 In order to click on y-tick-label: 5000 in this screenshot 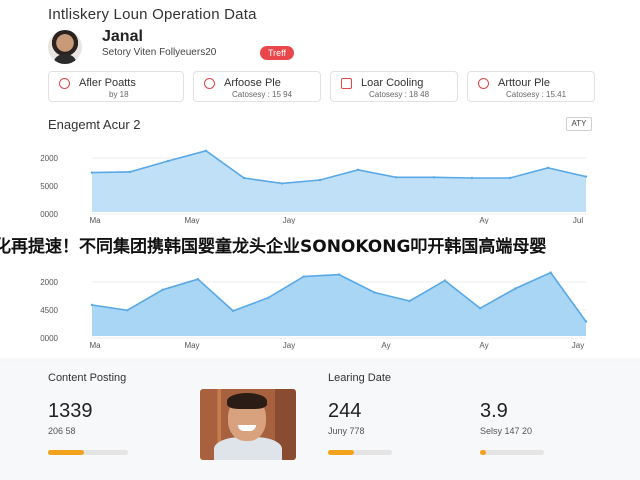, I will do `click(49, 186)`.